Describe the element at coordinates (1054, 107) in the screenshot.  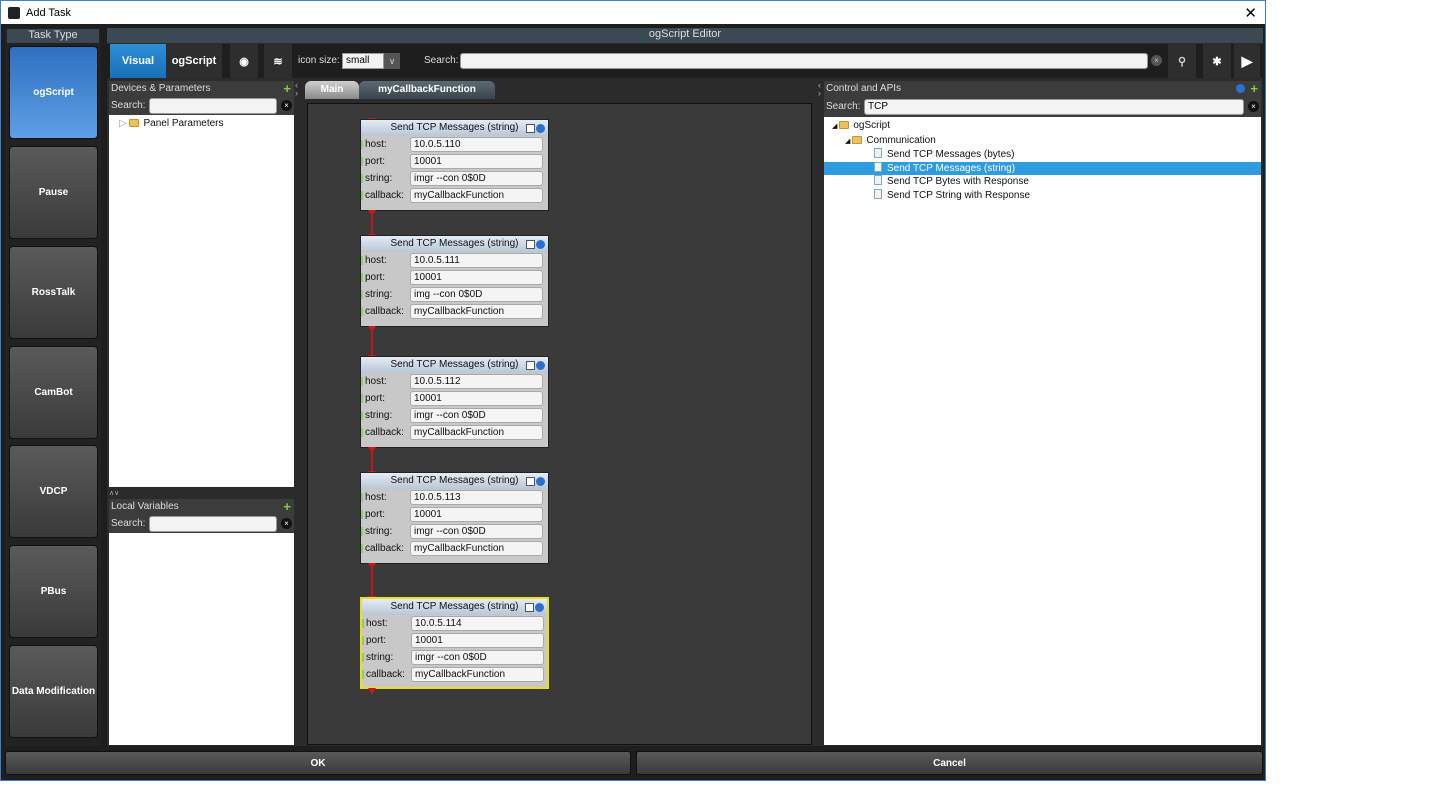
I see `apis-search-input: TCP` at that location.